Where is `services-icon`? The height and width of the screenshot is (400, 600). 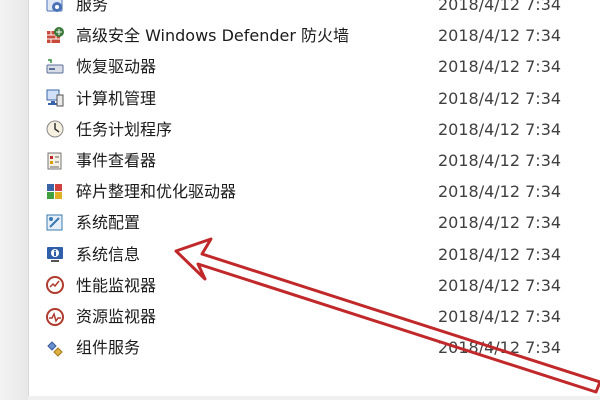 services-icon is located at coordinates (55, 7).